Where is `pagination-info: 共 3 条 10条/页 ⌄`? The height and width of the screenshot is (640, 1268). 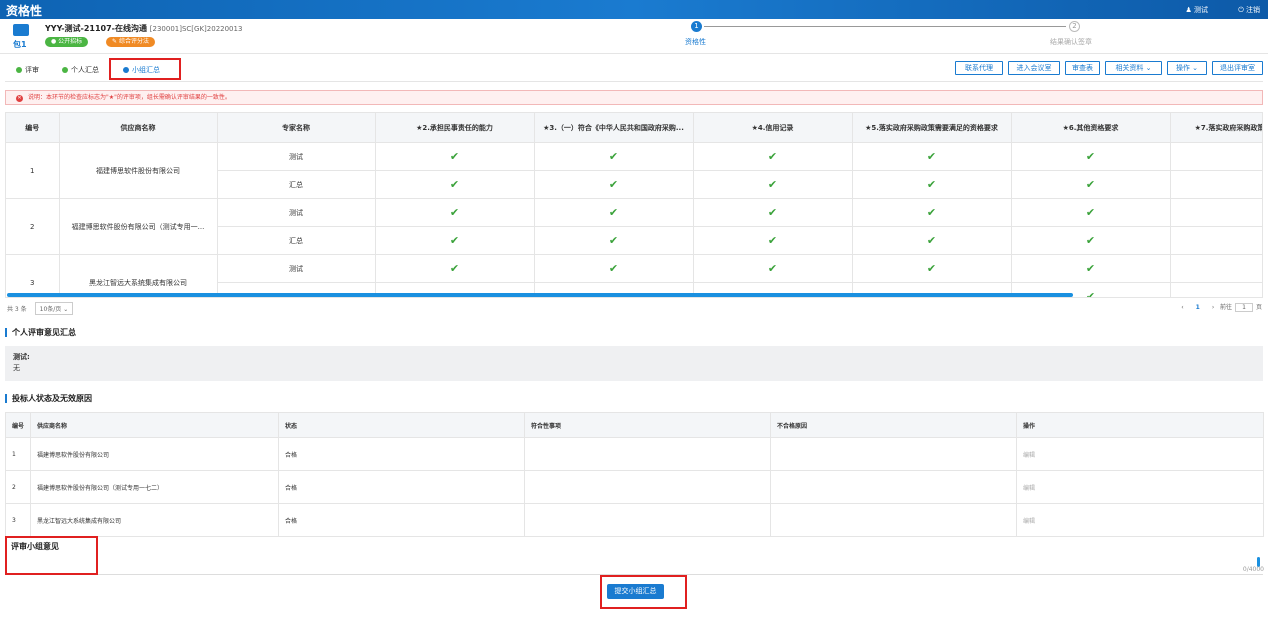
pagination-info: 共 3 条 10条/页 ⌄ is located at coordinates (40, 308).